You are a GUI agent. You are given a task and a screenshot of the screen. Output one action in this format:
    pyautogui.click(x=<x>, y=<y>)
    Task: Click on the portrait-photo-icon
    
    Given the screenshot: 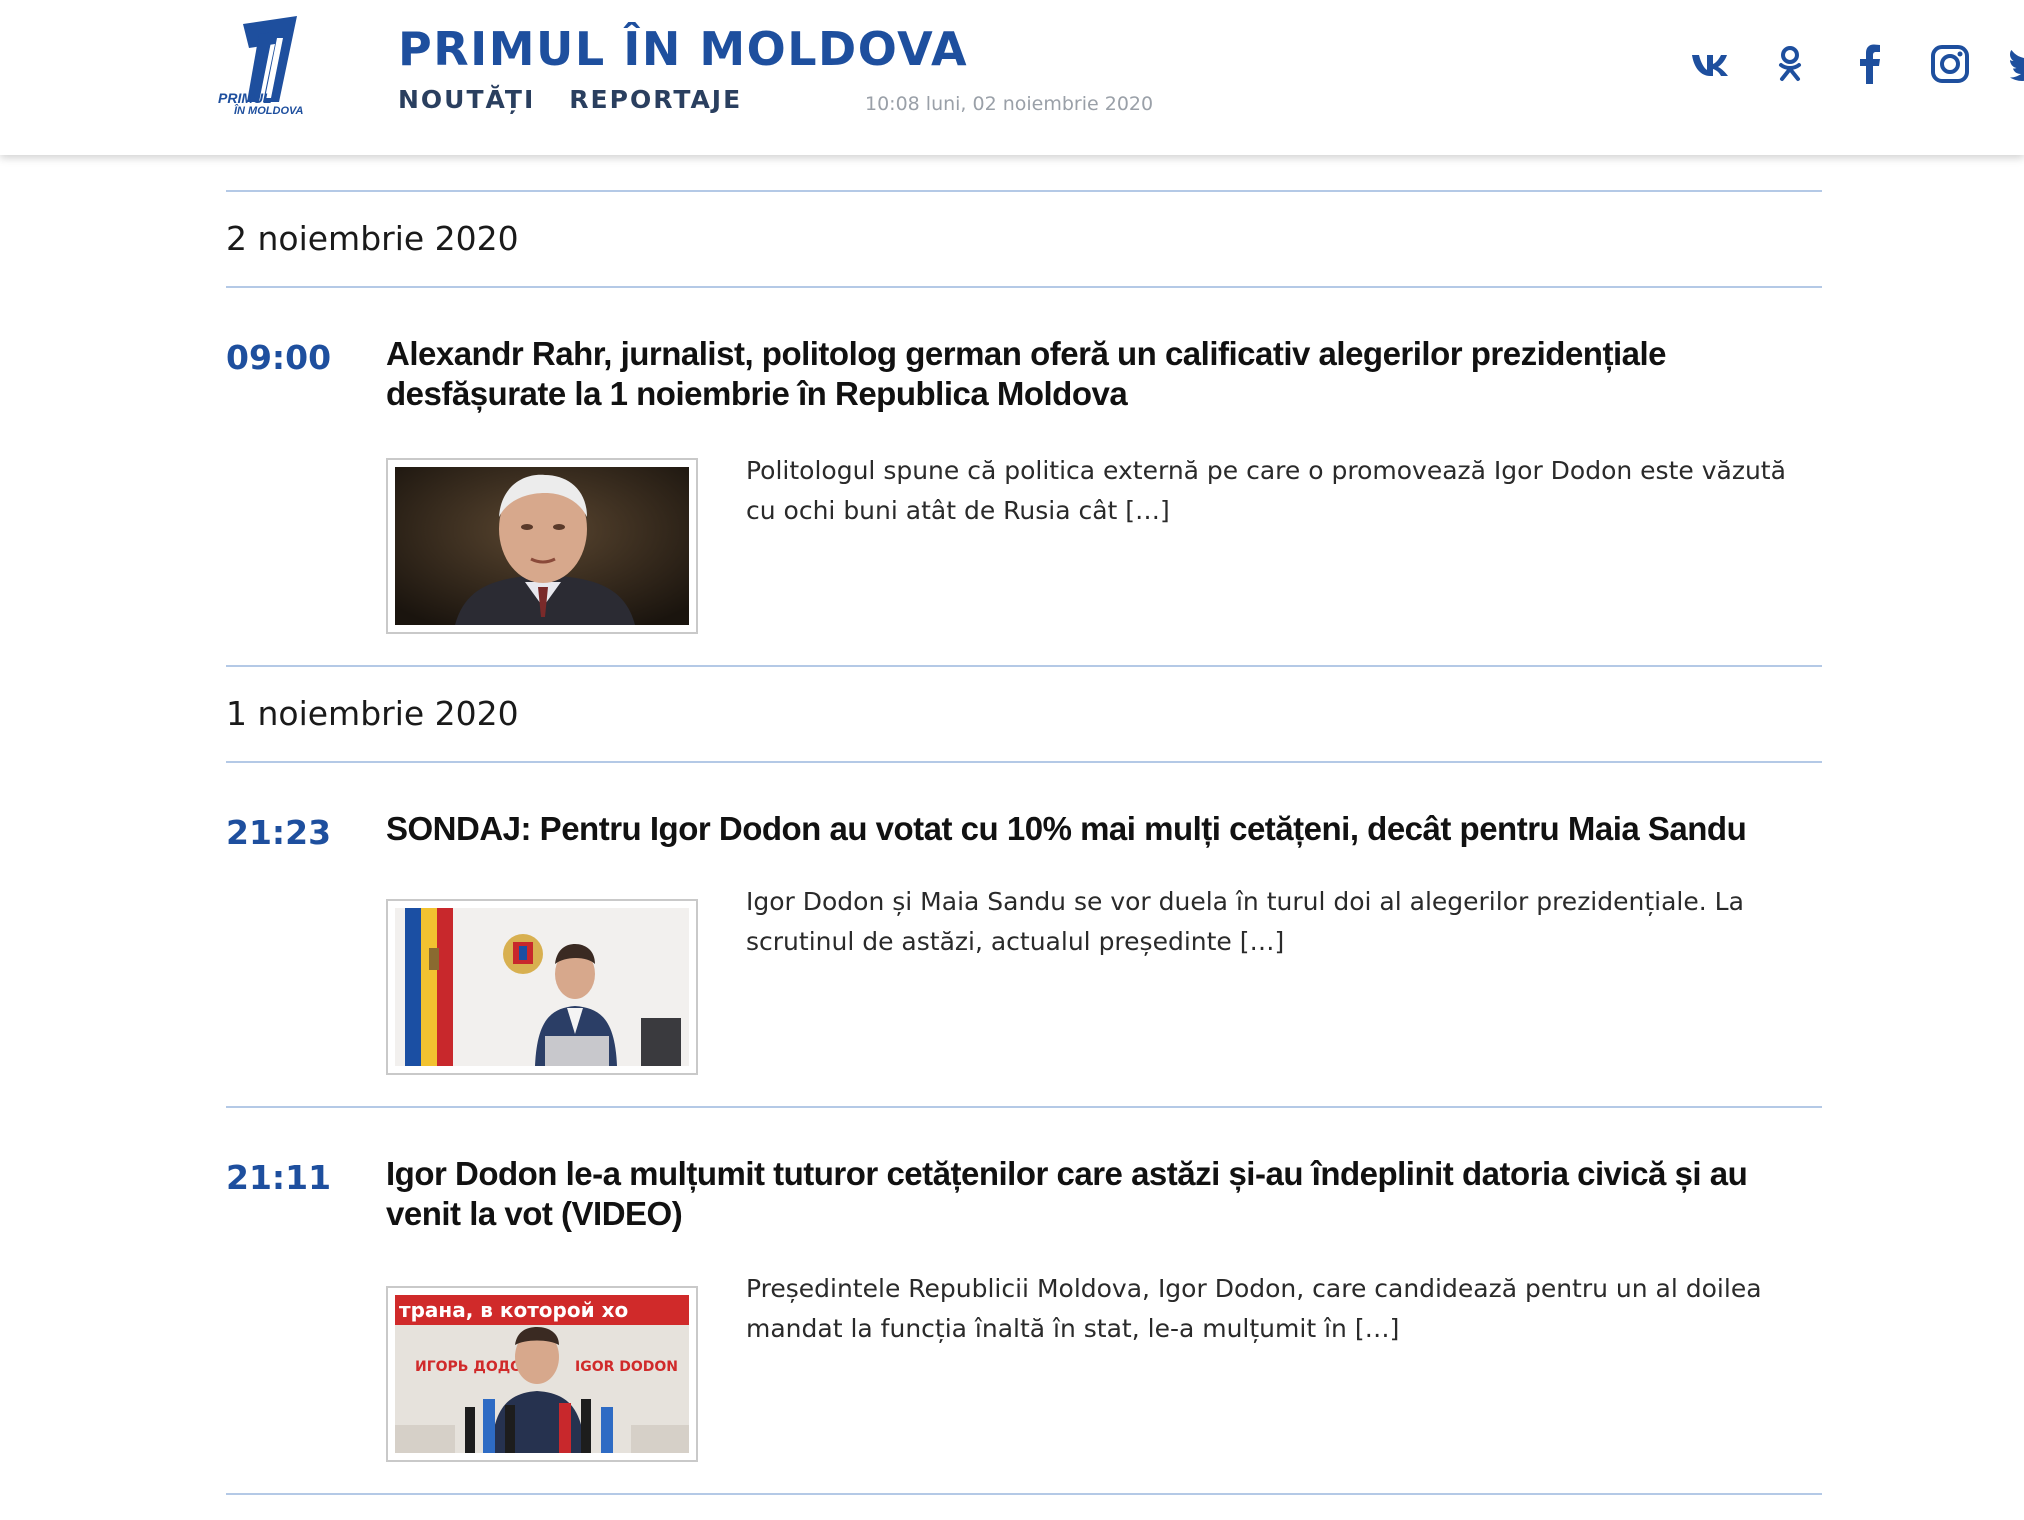 What is the action you would take?
    pyautogui.click(x=542, y=546)
    